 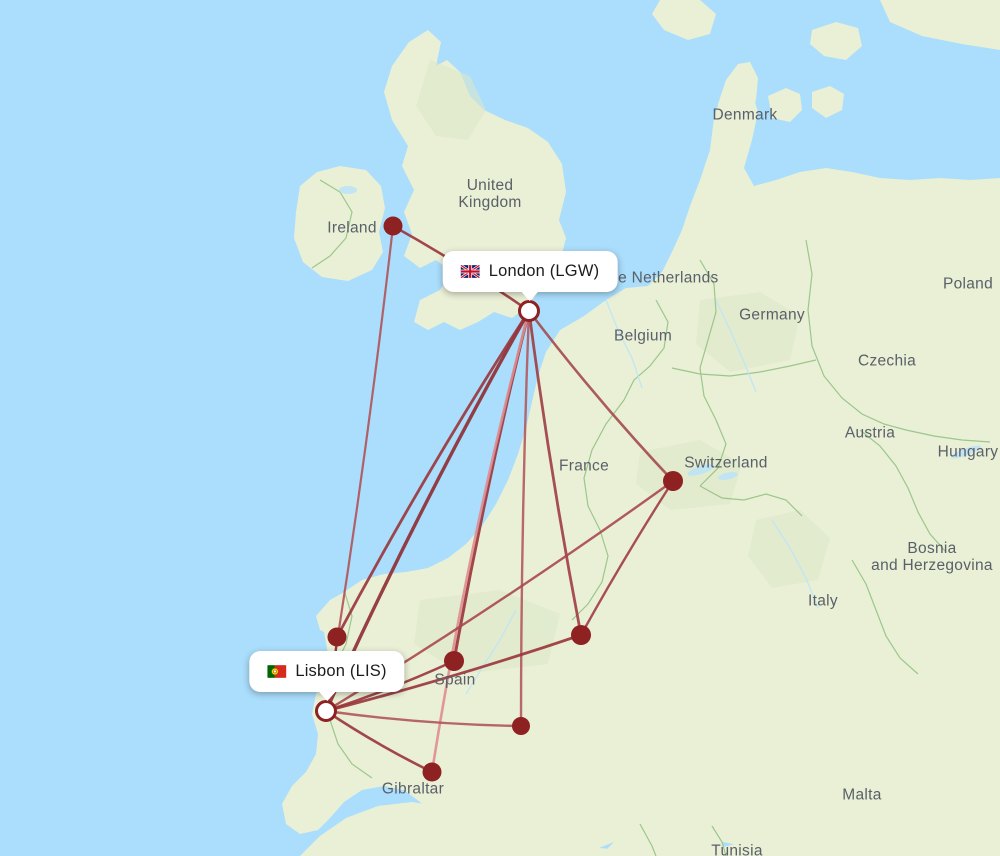 I want to click on flight-route-lgw-agp, so click(x=480, y=541).